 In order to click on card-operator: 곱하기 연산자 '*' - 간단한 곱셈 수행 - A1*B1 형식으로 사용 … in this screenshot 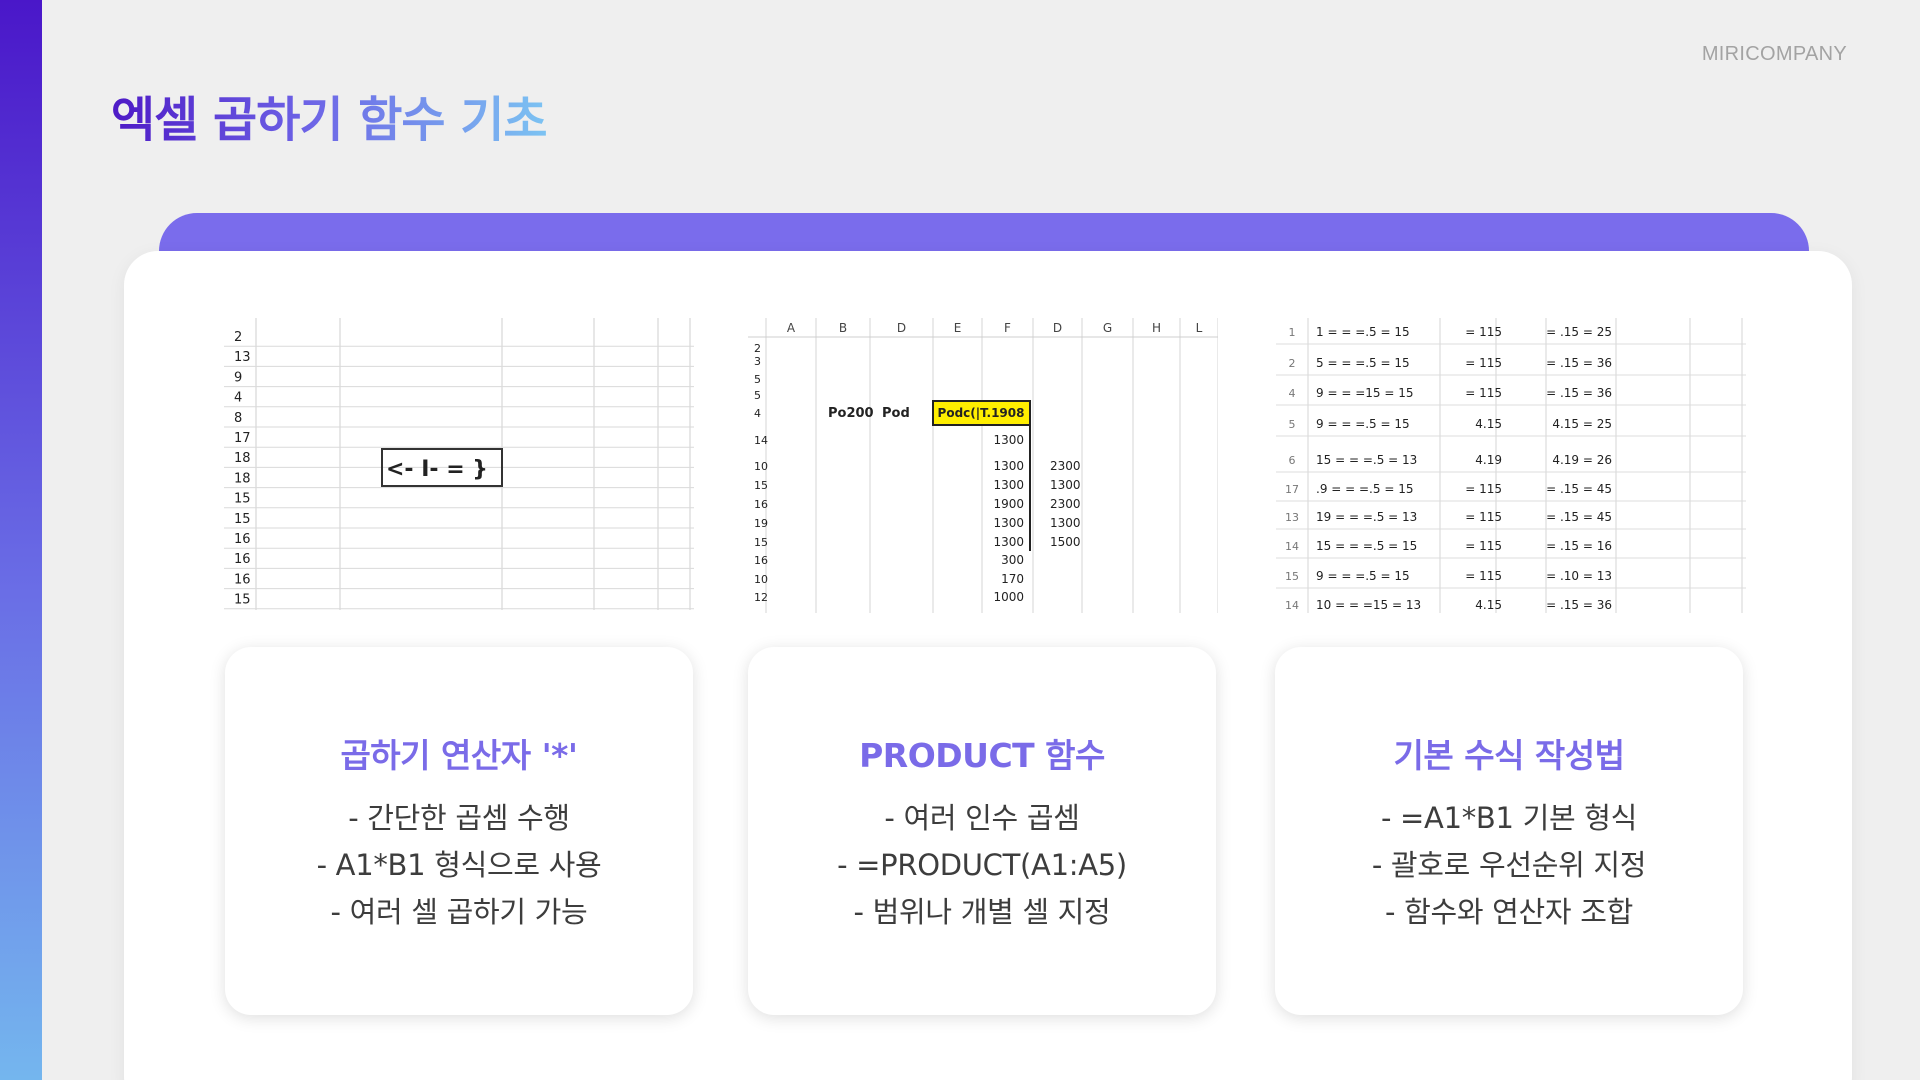, I will do `click(459, 831)`.